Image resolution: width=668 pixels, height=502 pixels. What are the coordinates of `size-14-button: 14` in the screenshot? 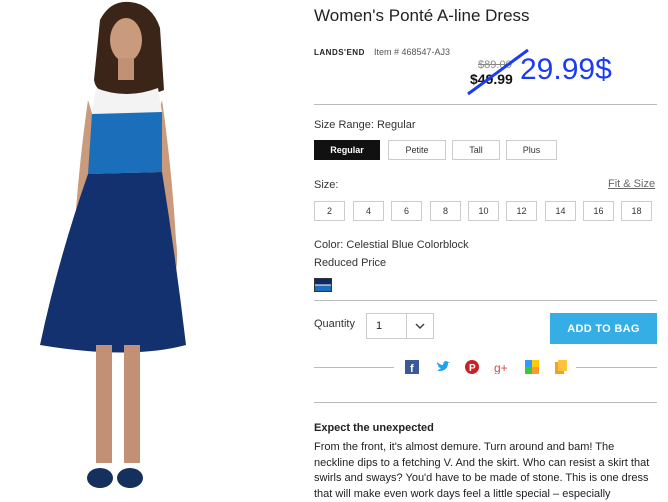 It's located at (560, 211).